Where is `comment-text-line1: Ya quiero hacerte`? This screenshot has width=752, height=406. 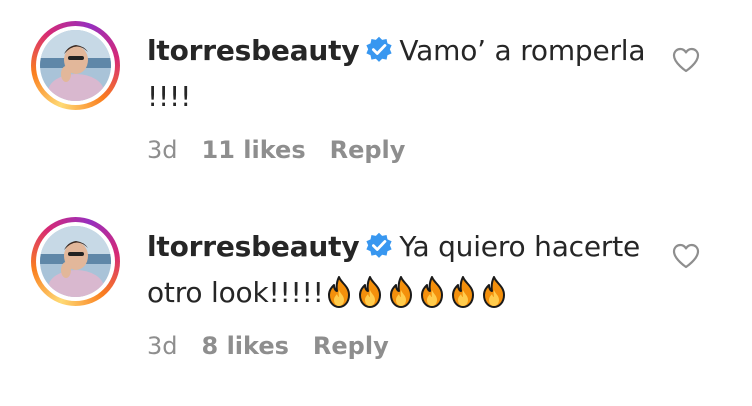 comment-text-line1: Ya quiero hacerte is located at coordinates (519, 246).